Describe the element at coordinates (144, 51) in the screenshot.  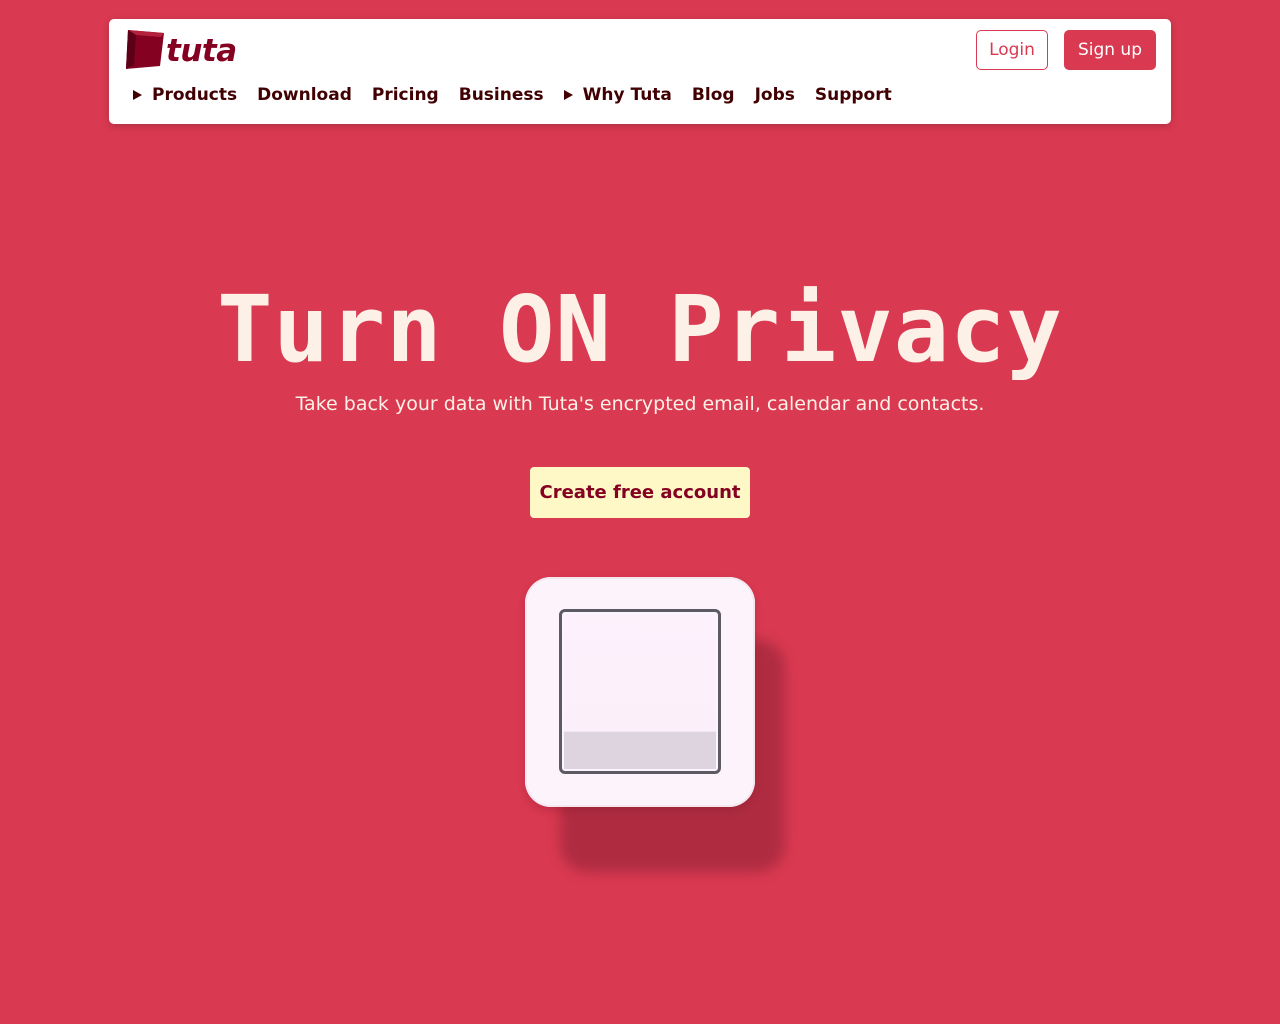
I see `tuta-logo-icon` at that location.